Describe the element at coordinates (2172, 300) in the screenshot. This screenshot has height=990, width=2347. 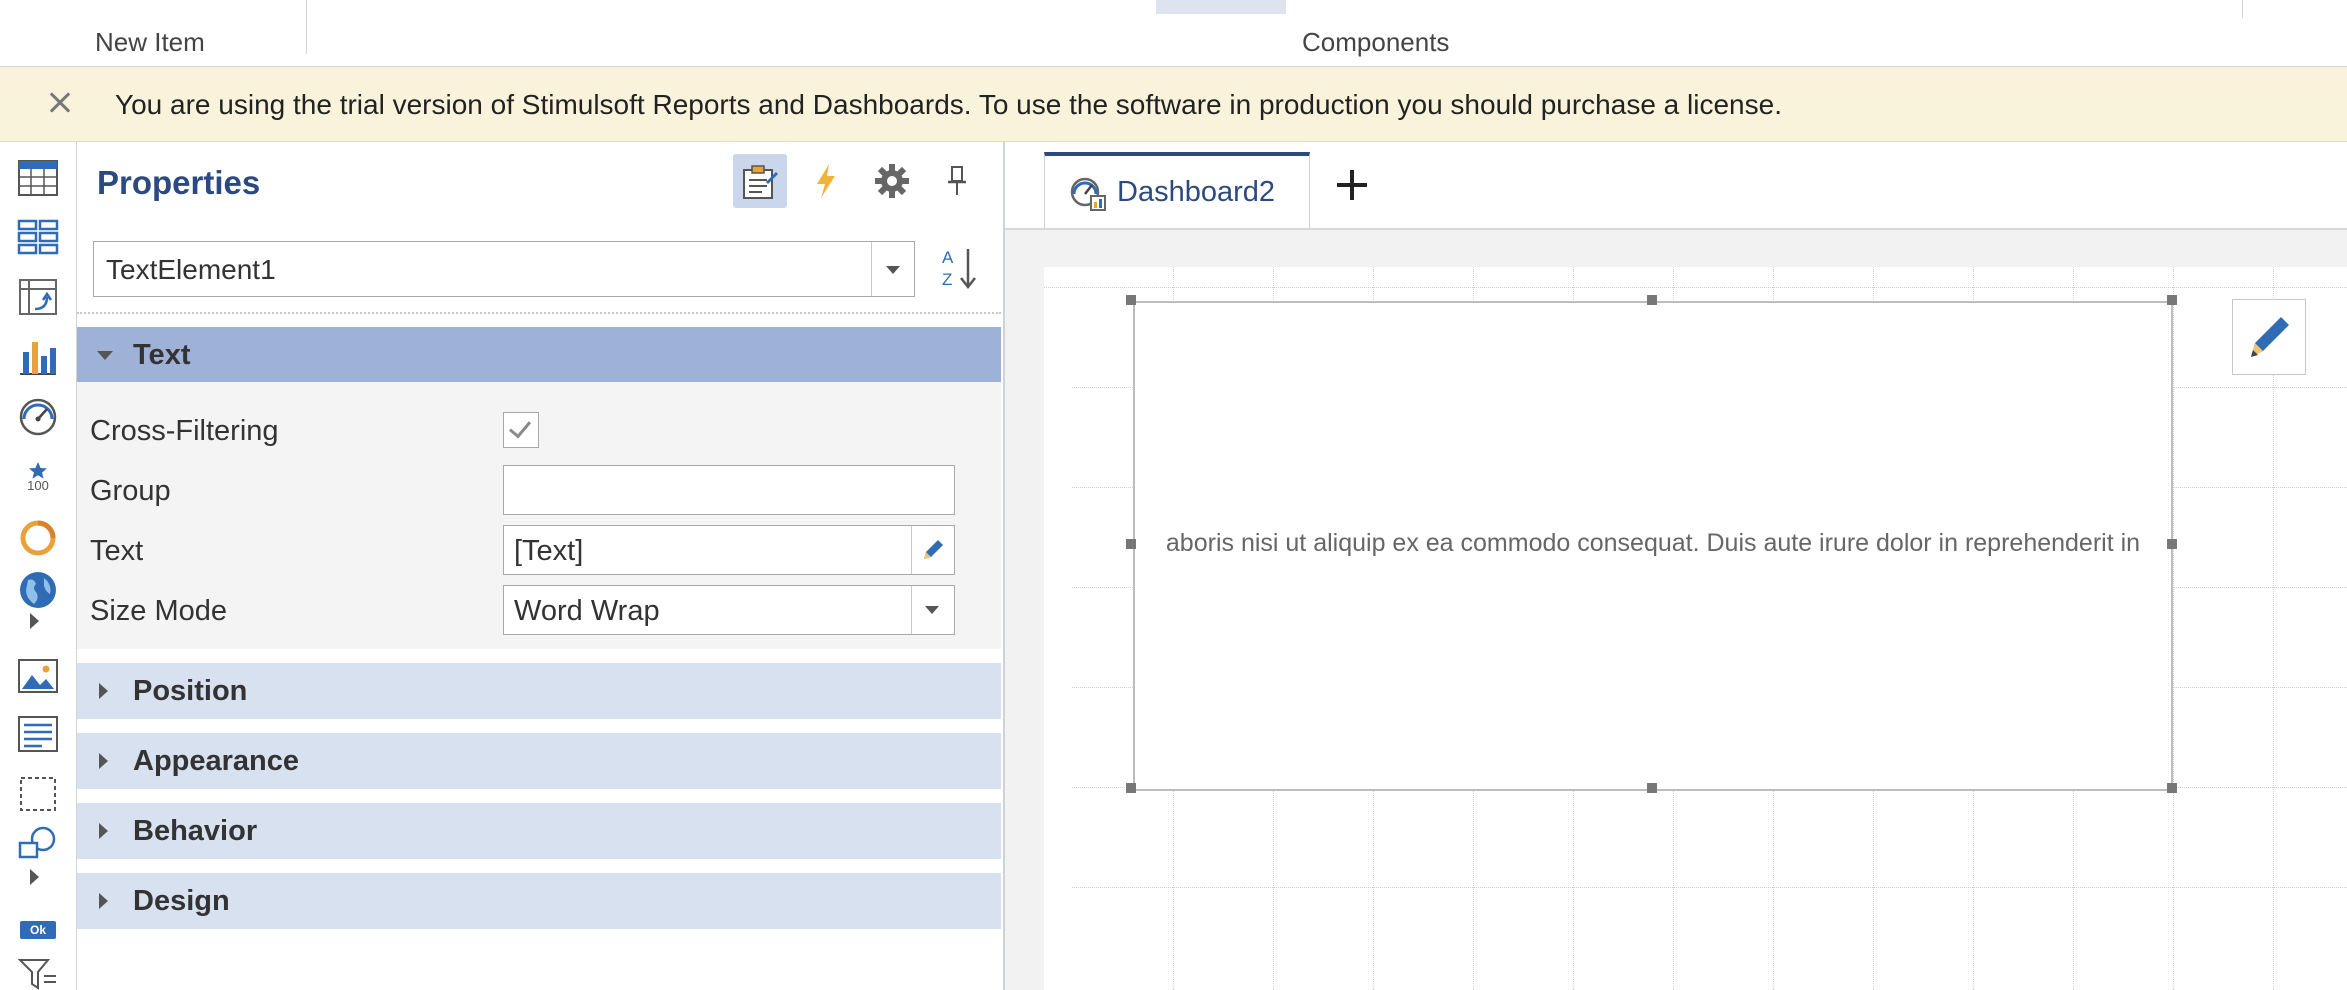
I see `resize-handle-tr` at that location.